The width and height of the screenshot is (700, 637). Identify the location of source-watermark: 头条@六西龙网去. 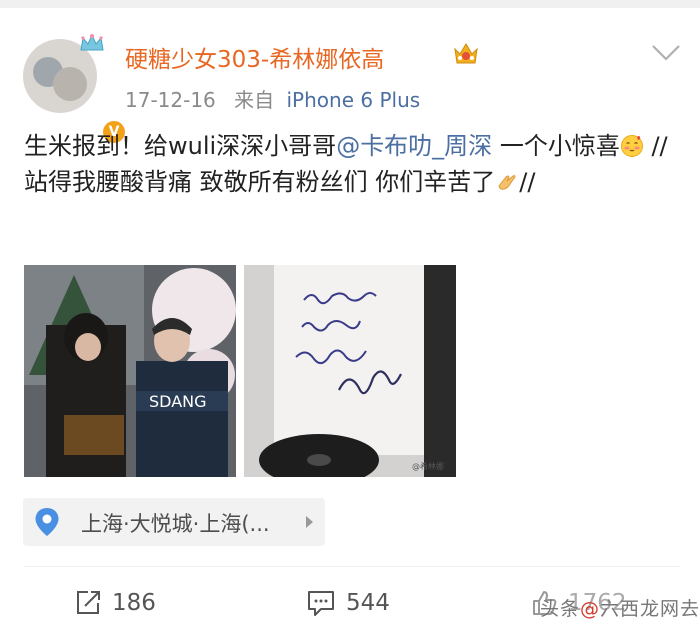
(620, 607).